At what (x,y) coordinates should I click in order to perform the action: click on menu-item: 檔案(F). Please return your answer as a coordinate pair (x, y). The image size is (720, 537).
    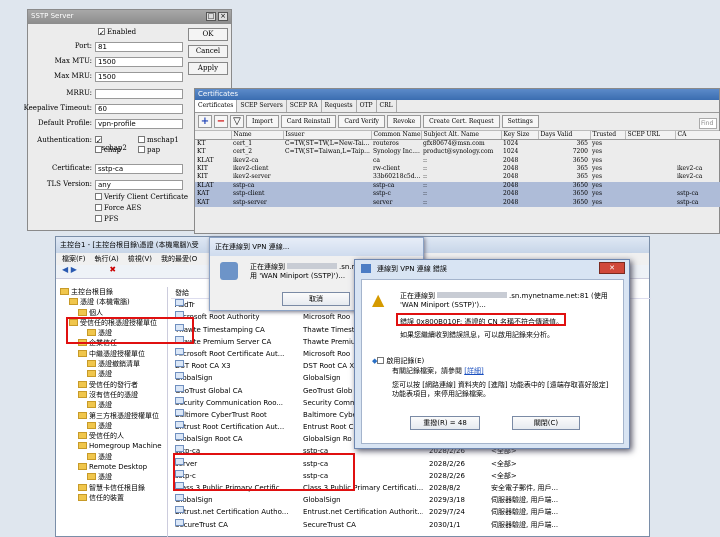
    Looking at the image, I should click on (74, 259).